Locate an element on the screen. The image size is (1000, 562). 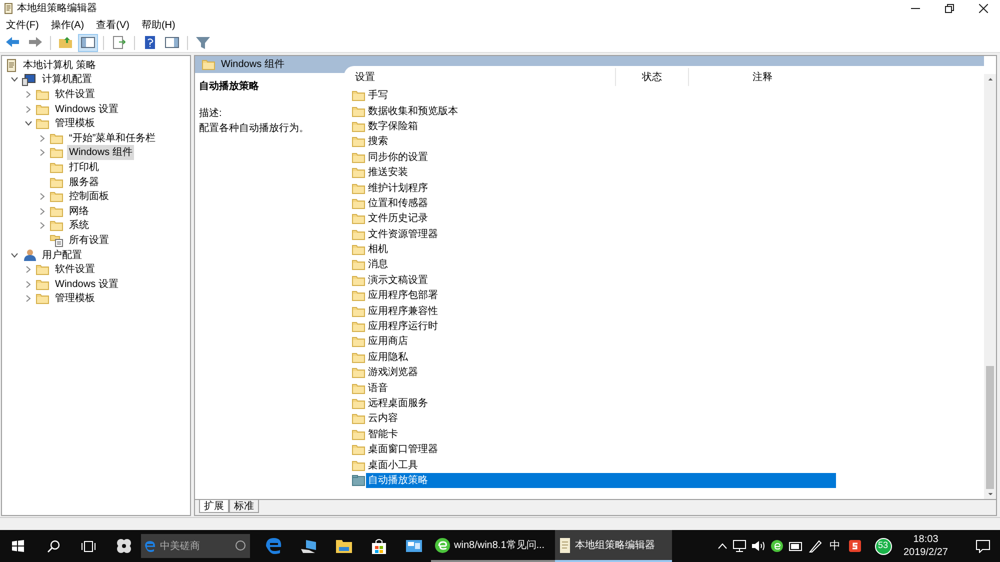
tab: 扩展 is located at coordinates (214, 506).